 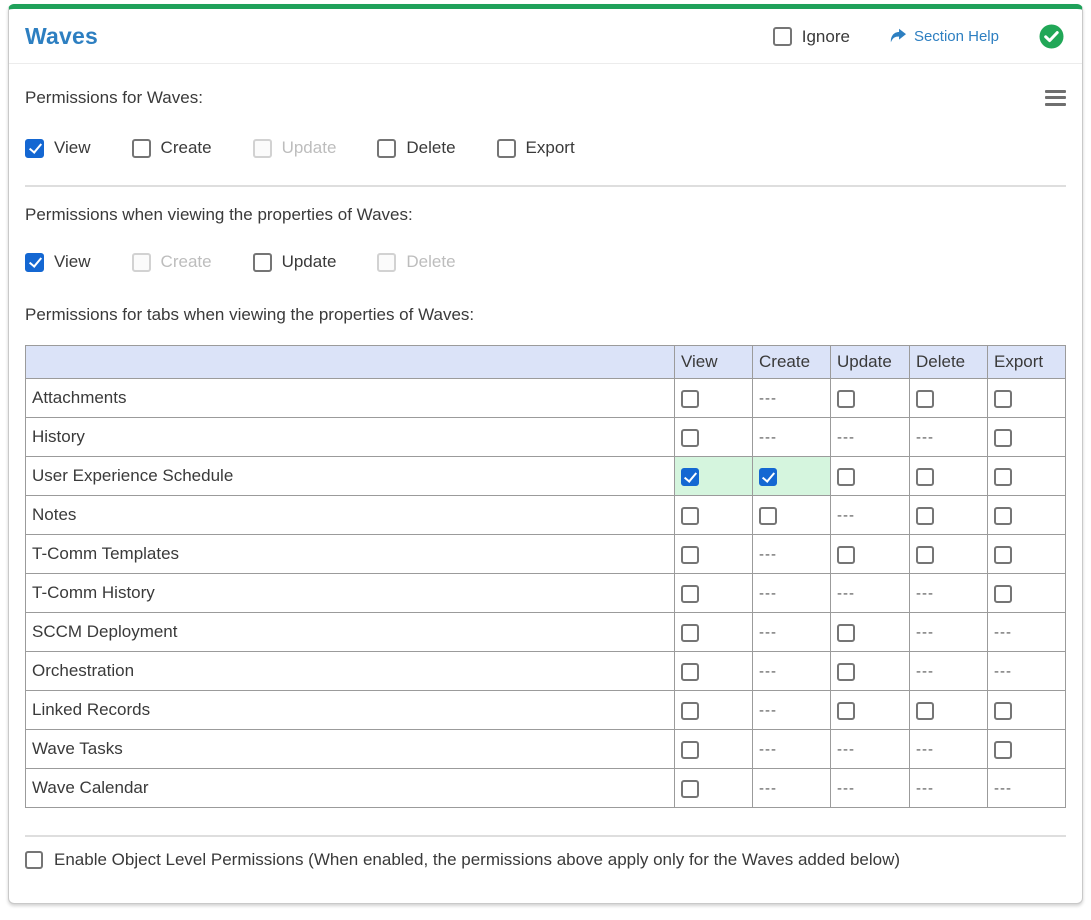 What do you see at coordinates (1055, 97) in the screenshot?
I see `menu-icon` at bounding box center [1055, 97].